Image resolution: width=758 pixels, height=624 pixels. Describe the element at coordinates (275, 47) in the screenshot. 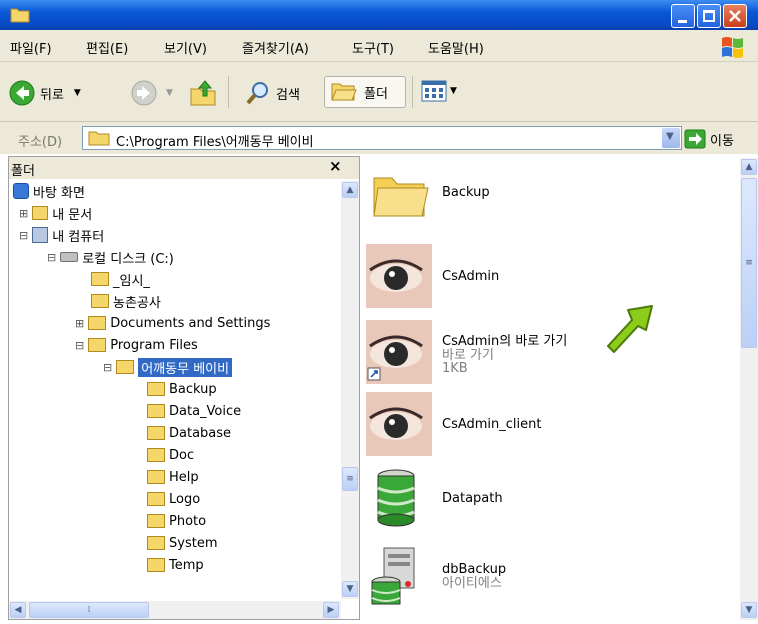

I see `menu-favorites: 즐겨찾기(A)` at that location.